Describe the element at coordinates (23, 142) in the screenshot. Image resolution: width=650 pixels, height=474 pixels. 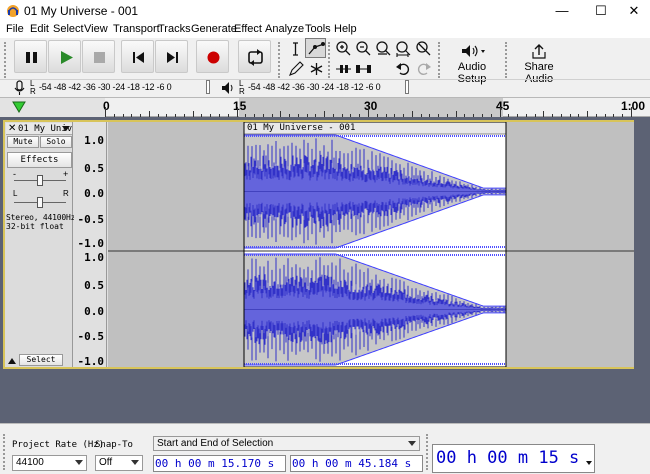
I see `mute-button: Mute` at that location.